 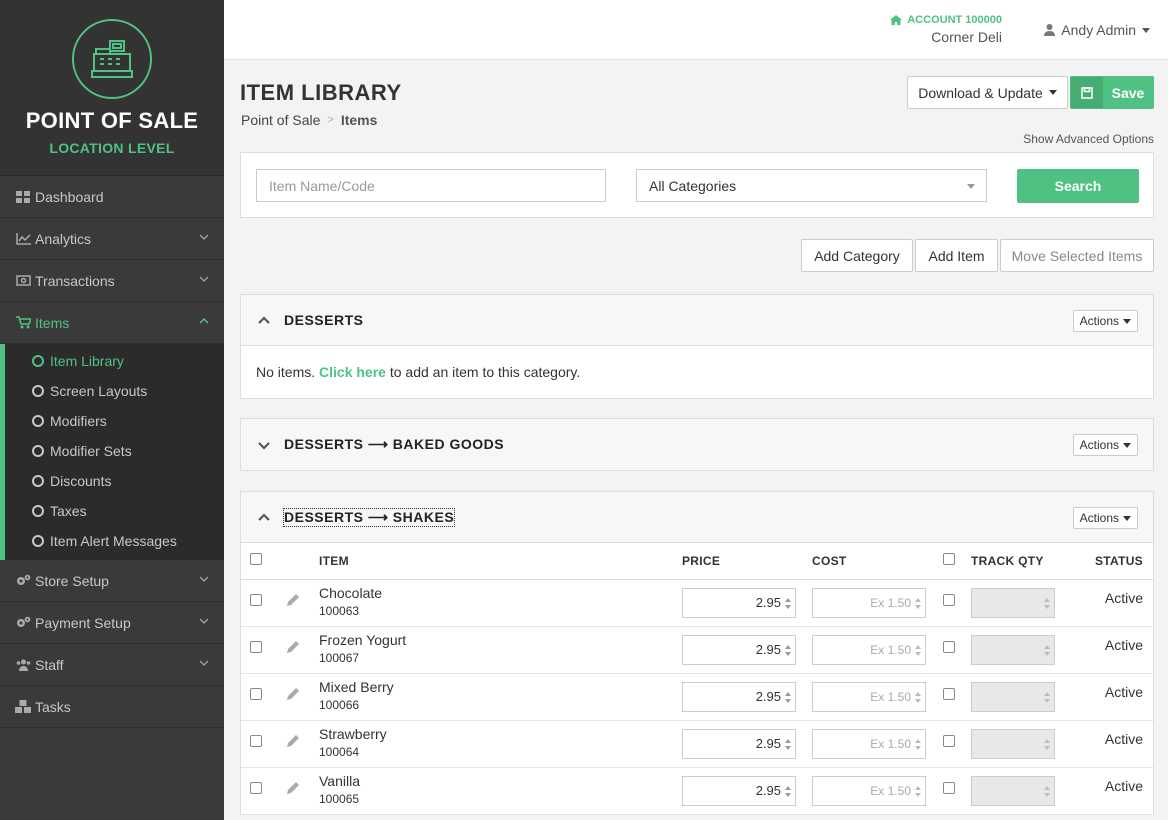 What do you see at coordinates (500, 684) in the screenshot?
I see `item-name: Mixed Berry` at bounding box center [500, 684].